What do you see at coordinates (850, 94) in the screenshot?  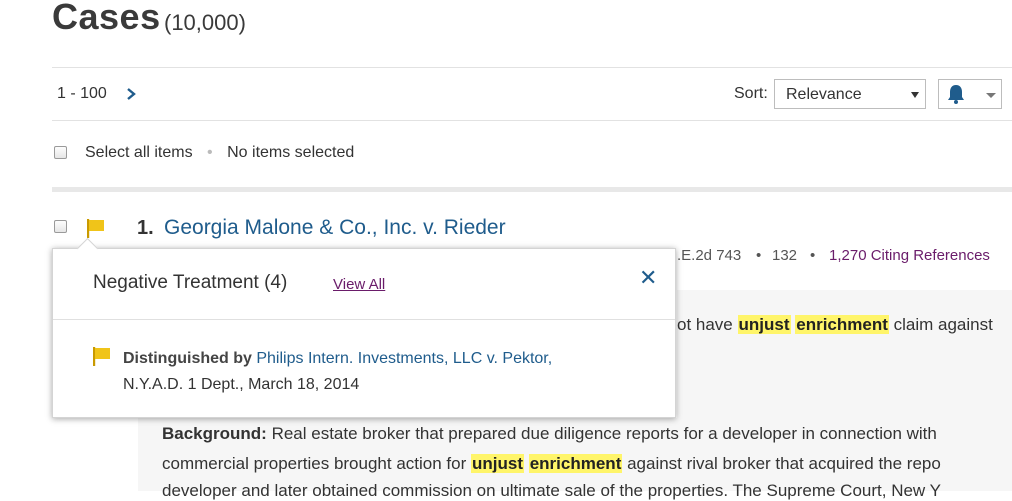 I see `sort-select: Relevance` at bounding box center [850, 94].